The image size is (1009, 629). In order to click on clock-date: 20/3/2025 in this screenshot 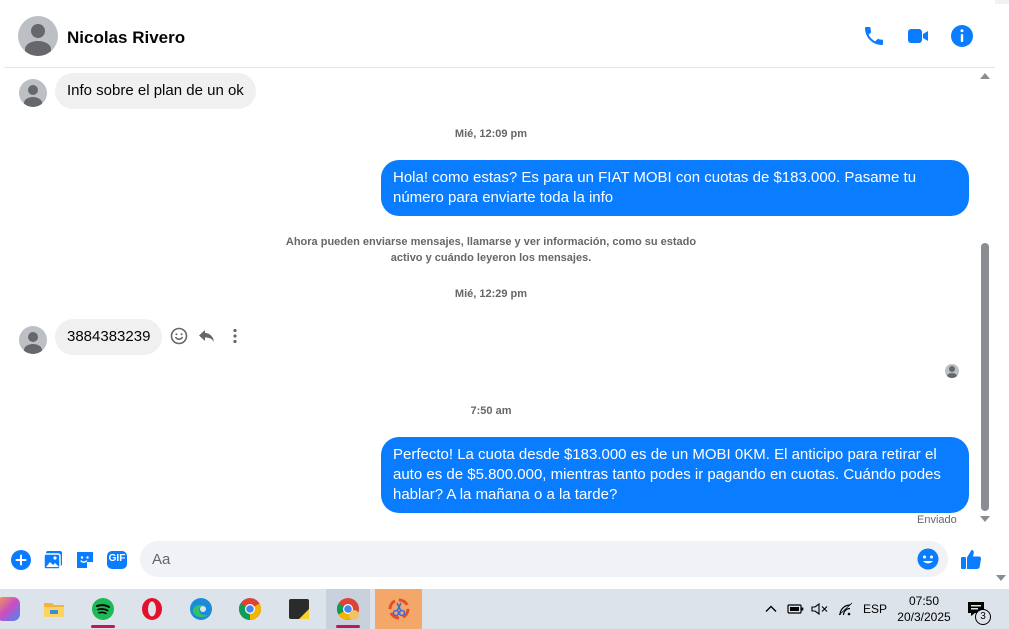, I will do `click(924, 617)`.